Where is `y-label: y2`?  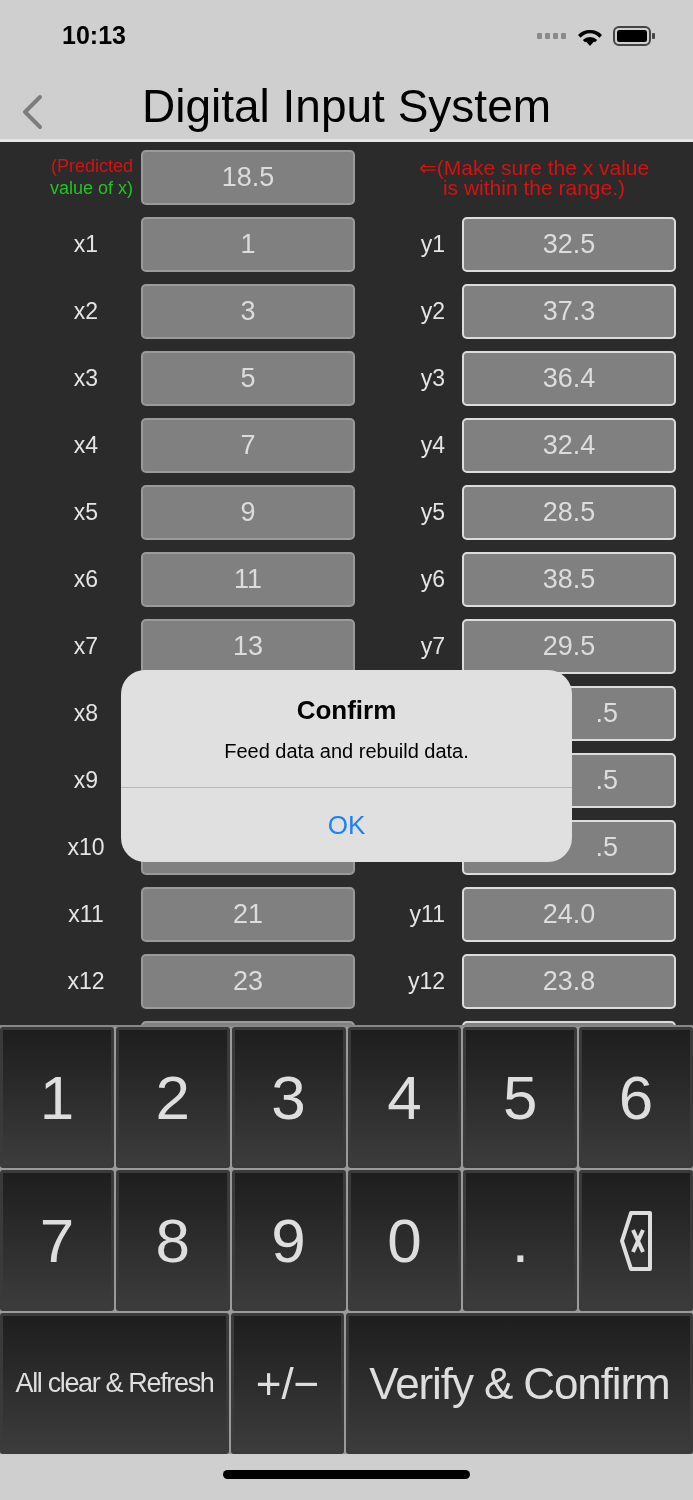 y-label: y2 is located at coordinates (432, 312).